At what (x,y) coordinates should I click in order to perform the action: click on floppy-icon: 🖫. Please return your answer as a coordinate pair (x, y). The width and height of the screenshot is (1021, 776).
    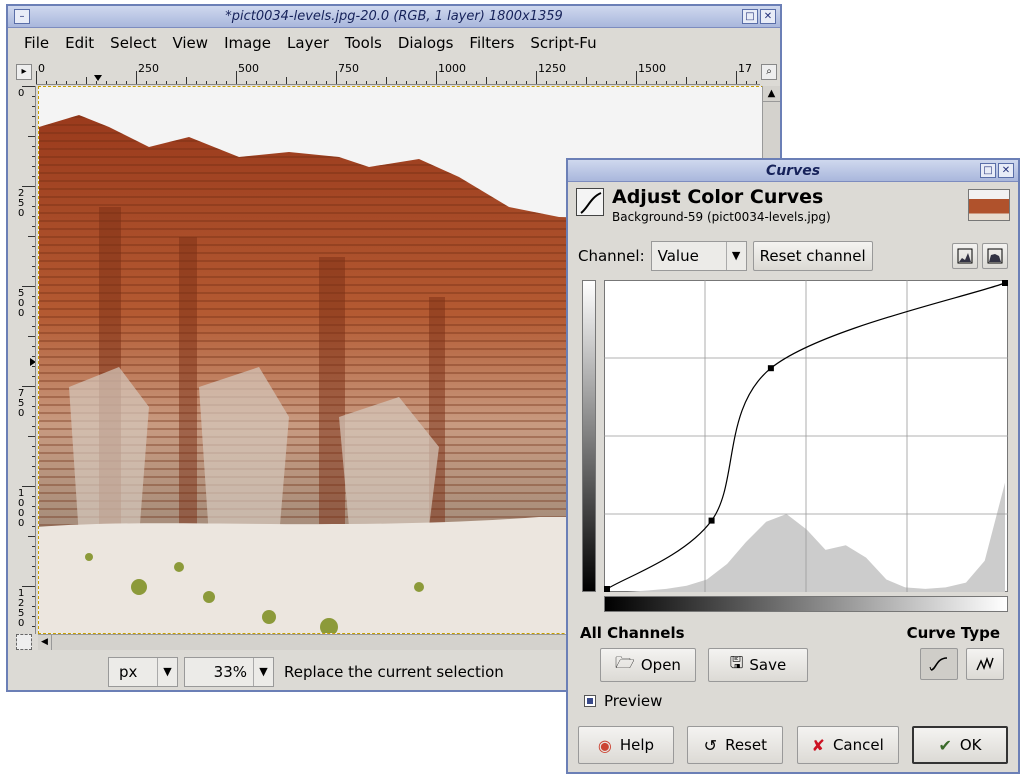
    Looking at the image, I should click on (736, 662).